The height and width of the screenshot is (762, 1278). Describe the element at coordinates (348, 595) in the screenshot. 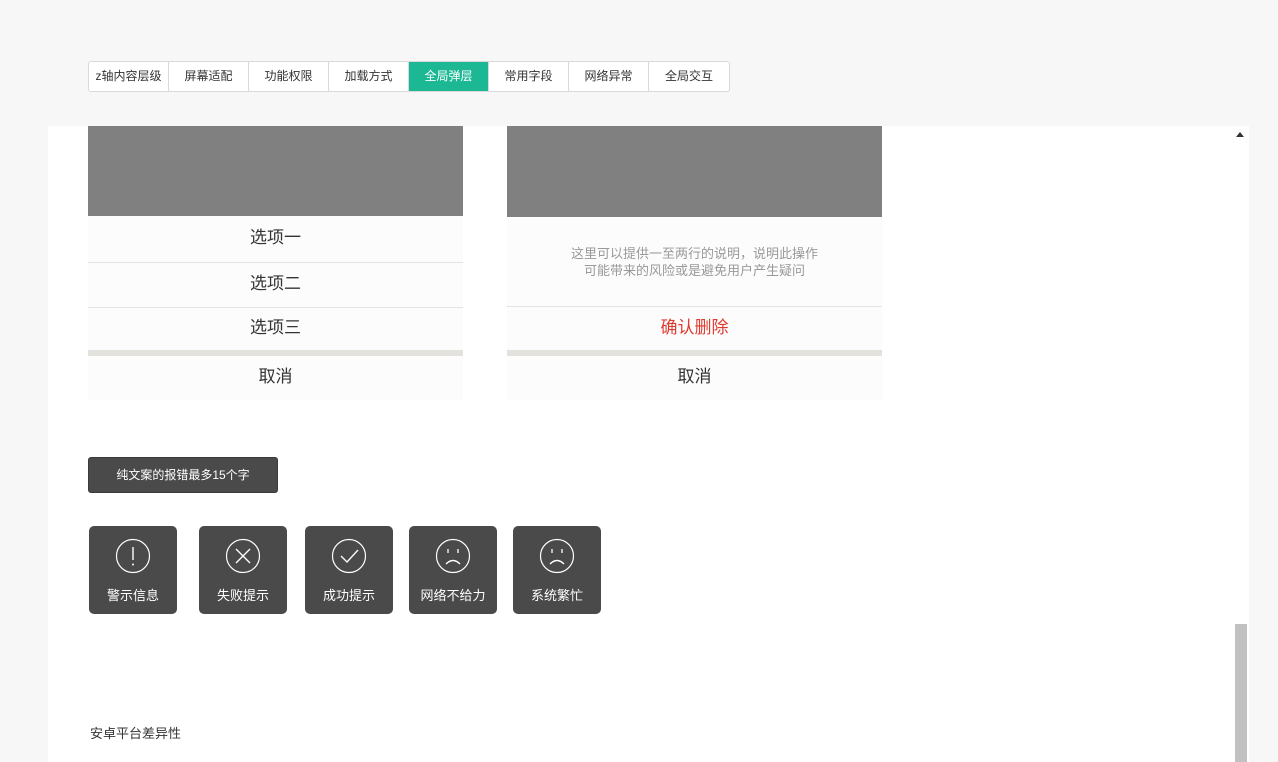

I see `toast-label: 成功提示` at that location.